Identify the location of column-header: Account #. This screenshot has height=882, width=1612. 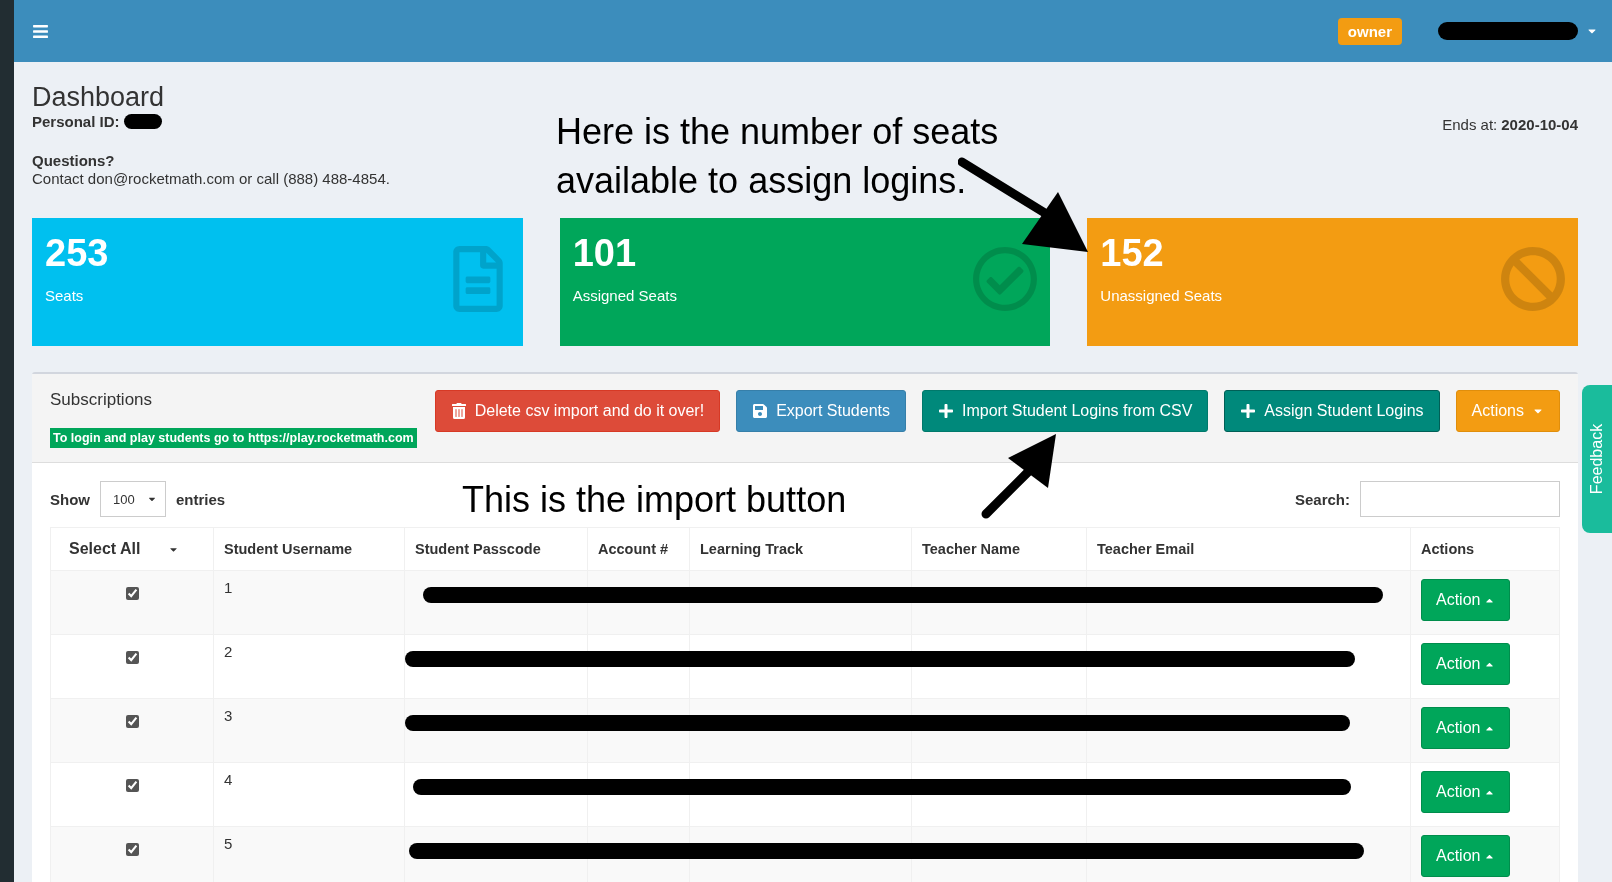
(638, 549).